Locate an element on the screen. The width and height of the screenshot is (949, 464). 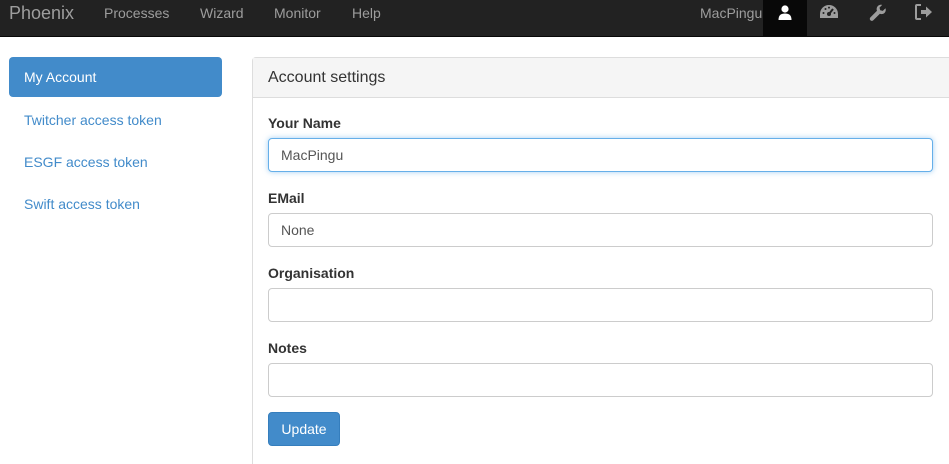
nav-help: Help is located at coordinates (366, 13).